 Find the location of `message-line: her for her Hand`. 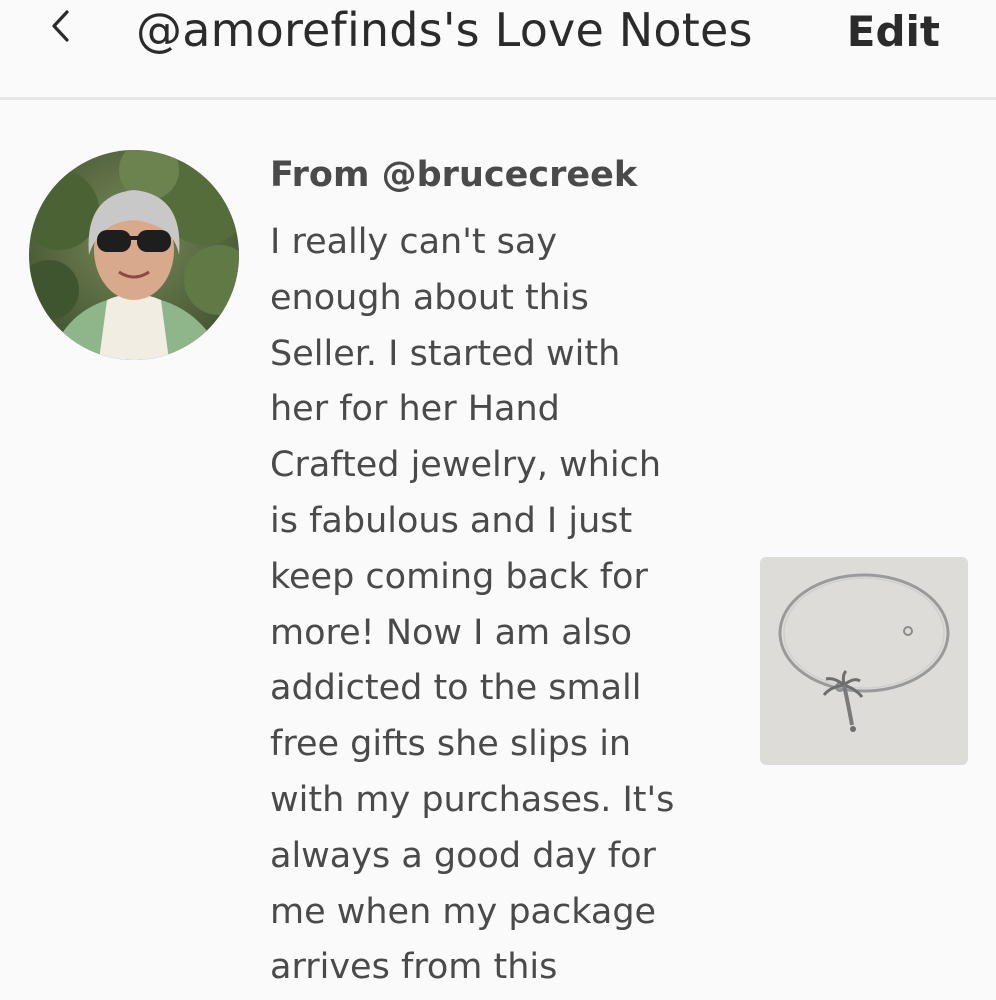

message-line: her for her Hand is located at coordinates (415, 409).